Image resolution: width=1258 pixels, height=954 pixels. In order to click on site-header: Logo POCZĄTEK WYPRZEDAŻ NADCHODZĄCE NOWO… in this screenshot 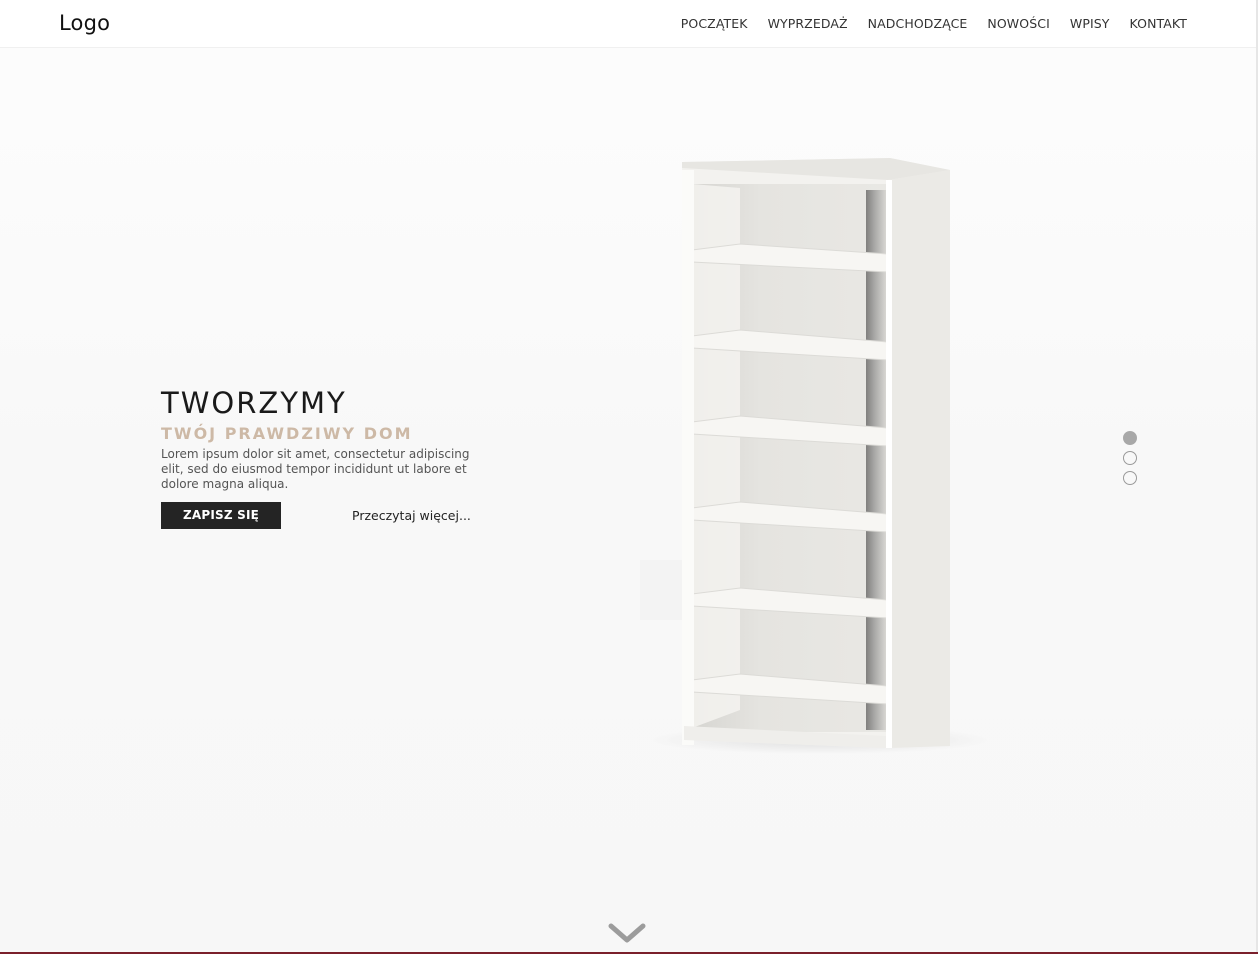, I will do `click(629, 24)`.